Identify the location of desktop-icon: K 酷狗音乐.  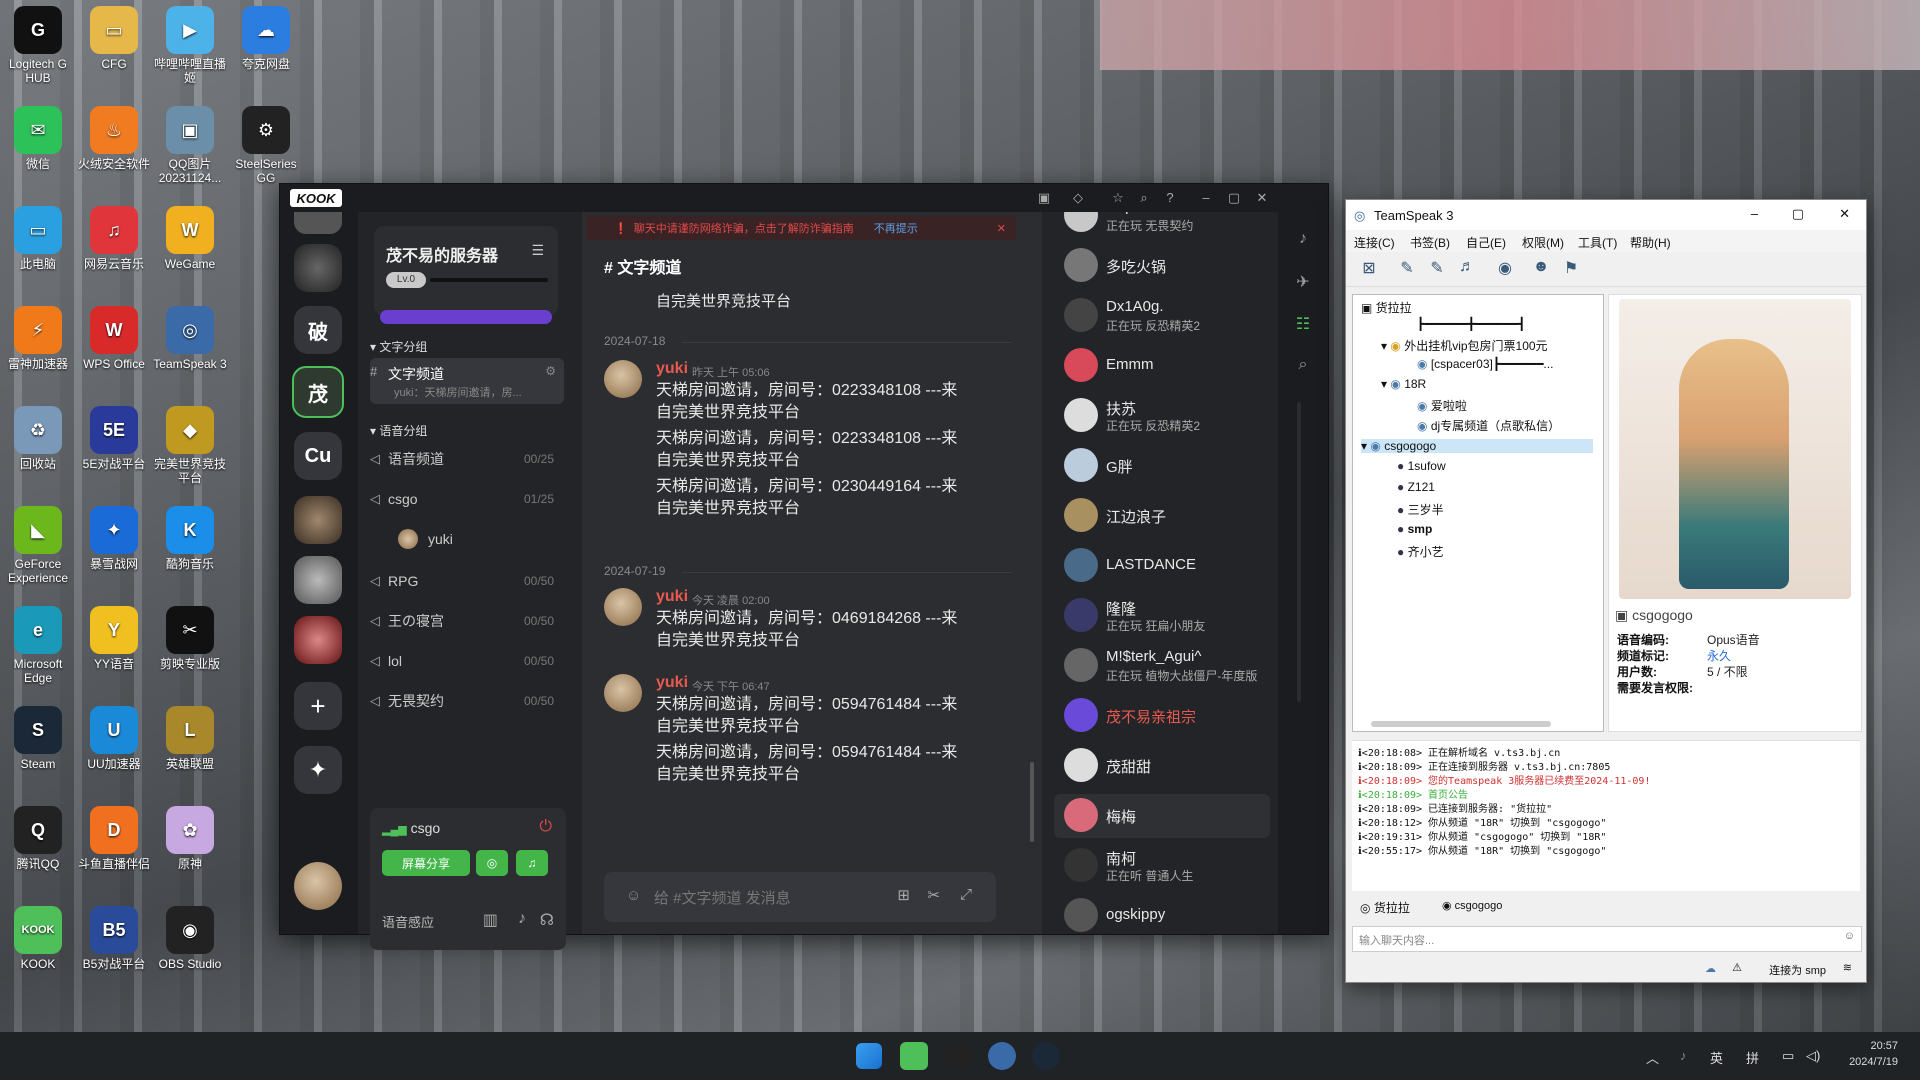
(190, 538).